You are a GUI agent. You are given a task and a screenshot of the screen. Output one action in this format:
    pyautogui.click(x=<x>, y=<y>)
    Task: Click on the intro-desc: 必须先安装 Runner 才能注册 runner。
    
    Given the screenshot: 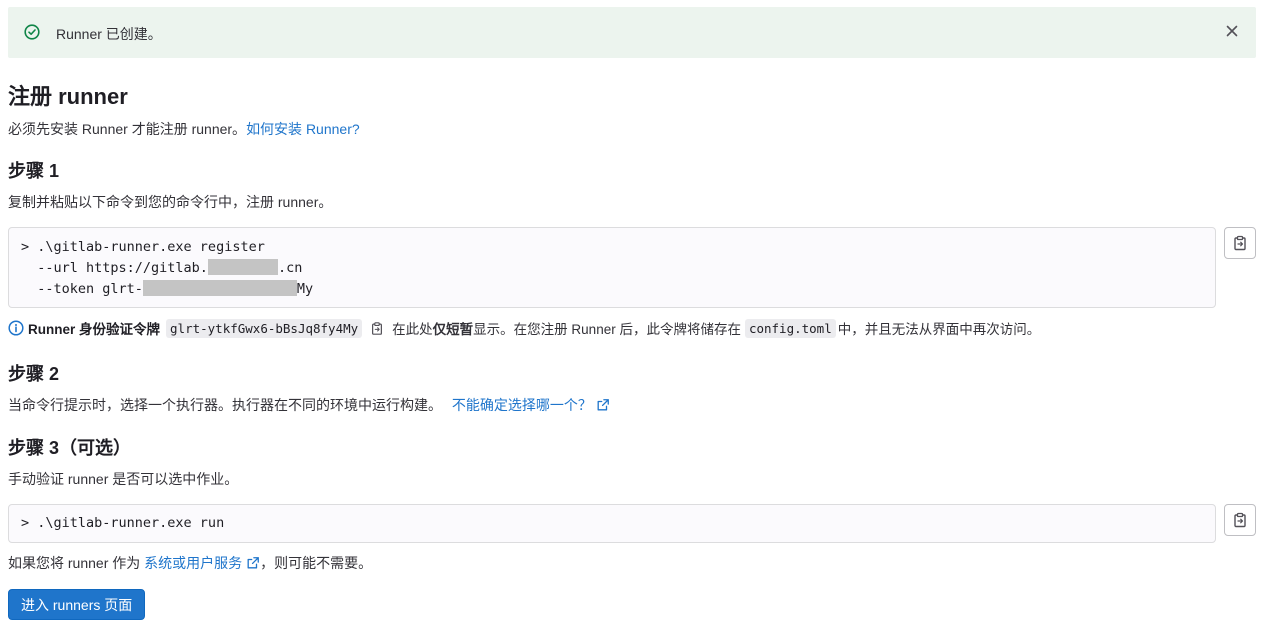 What is the action you would take?
    pyautogui.click(x=127, y=129)
    